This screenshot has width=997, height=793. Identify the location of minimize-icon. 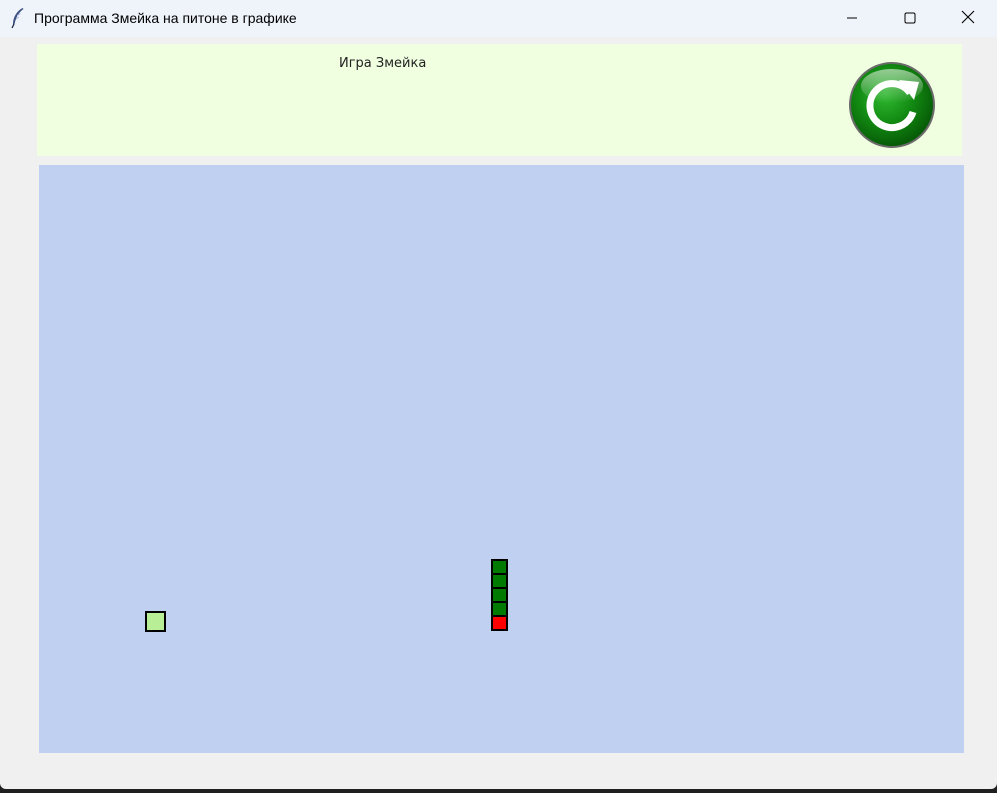
(852, 18).